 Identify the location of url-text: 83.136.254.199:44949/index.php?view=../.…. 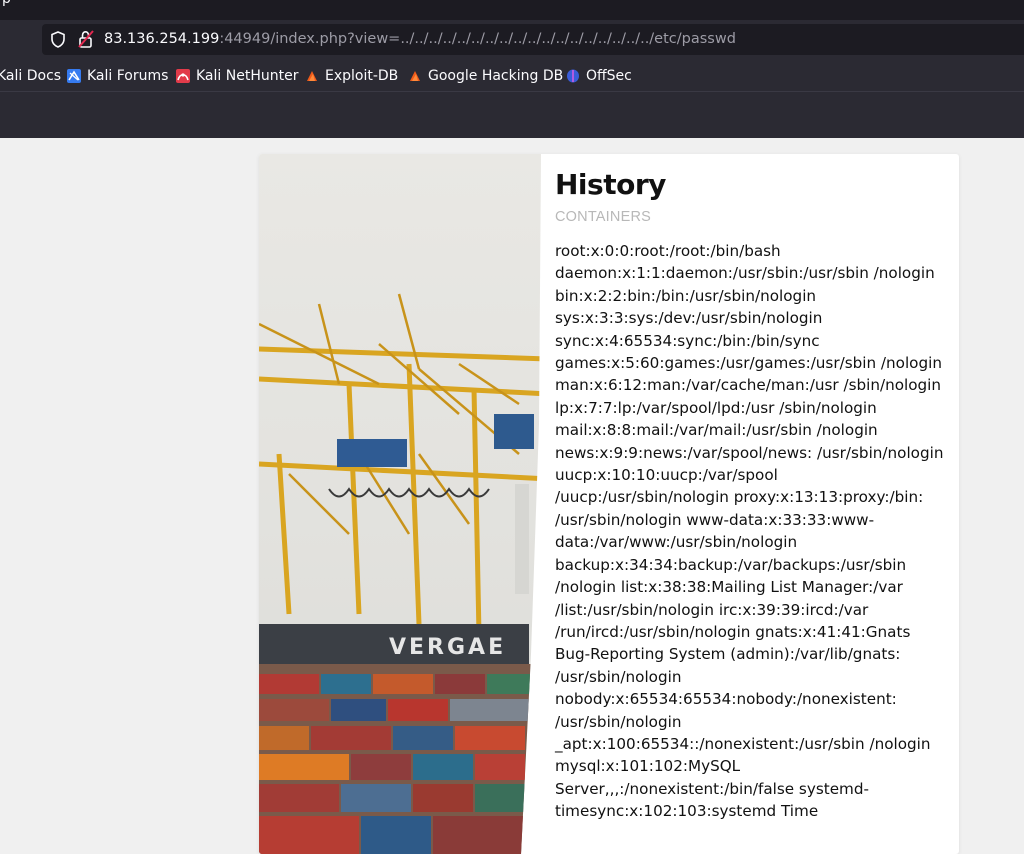
(420, 39).